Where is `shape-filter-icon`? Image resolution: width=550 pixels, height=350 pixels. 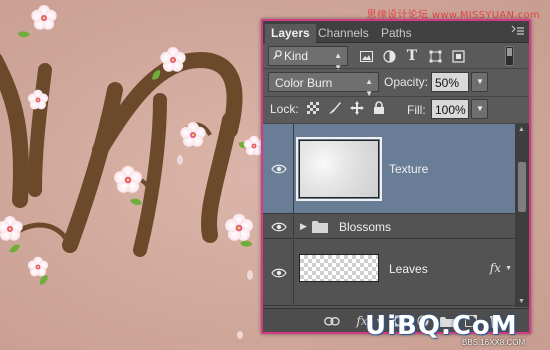 shape-filter-icon is located at coordinates (435, 56).